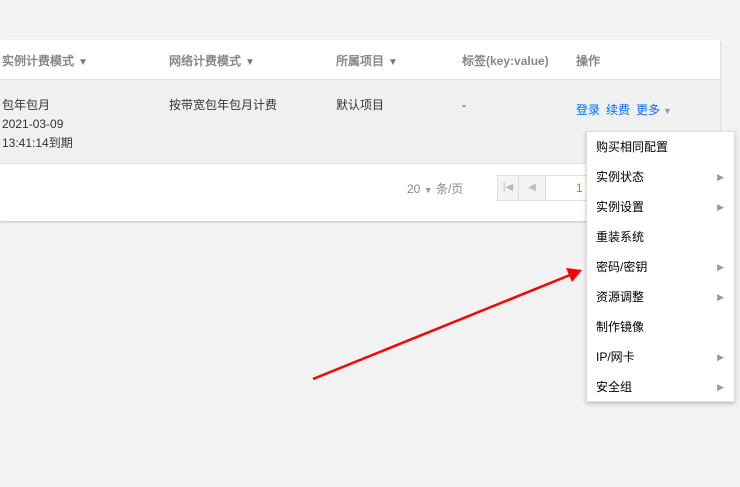 The image size is (740, 487). What do you see at coordinates (660, 237) in the screenshot?
I see `menu-item: 重装系统` at bounding box center [660, 237].